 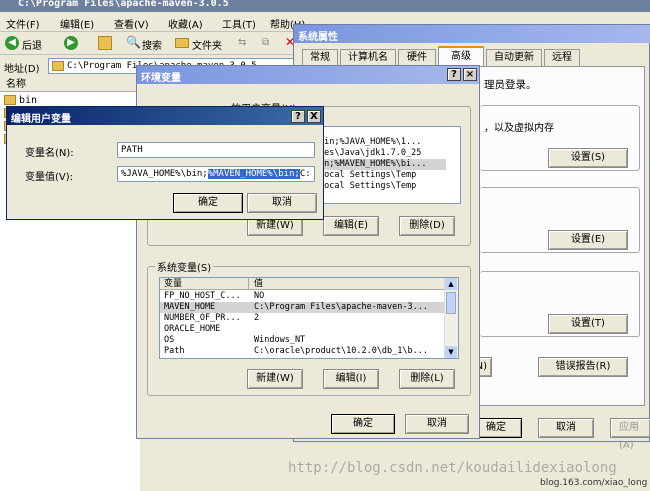 I want to click on user-edit-button: 编辑(E), so click(x=351, y=226).